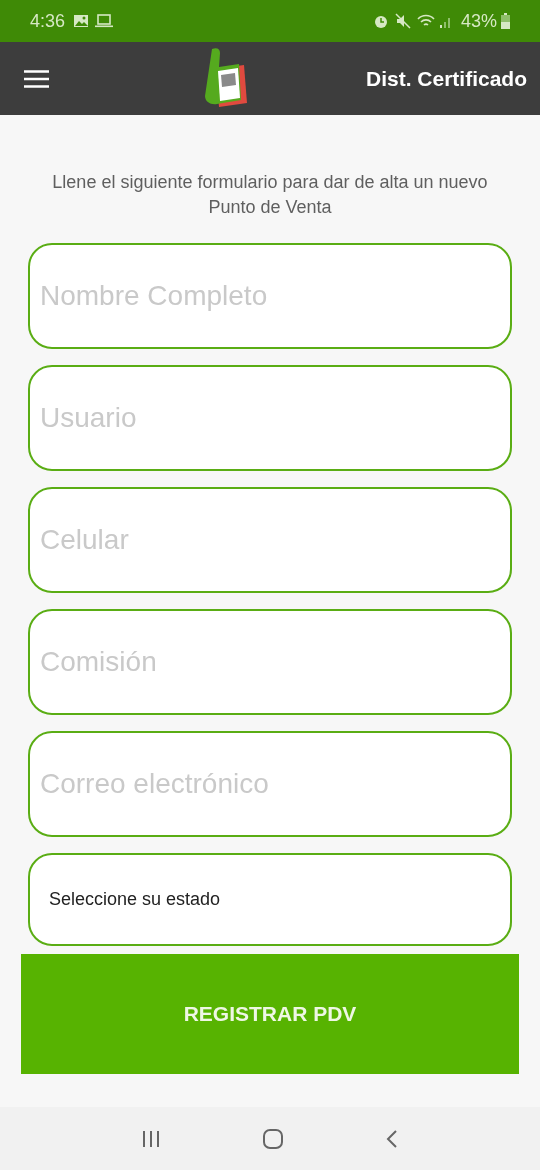 The height and width of the screenshot is (1170, 540). I want to click on image-icon, so click(81, 21).